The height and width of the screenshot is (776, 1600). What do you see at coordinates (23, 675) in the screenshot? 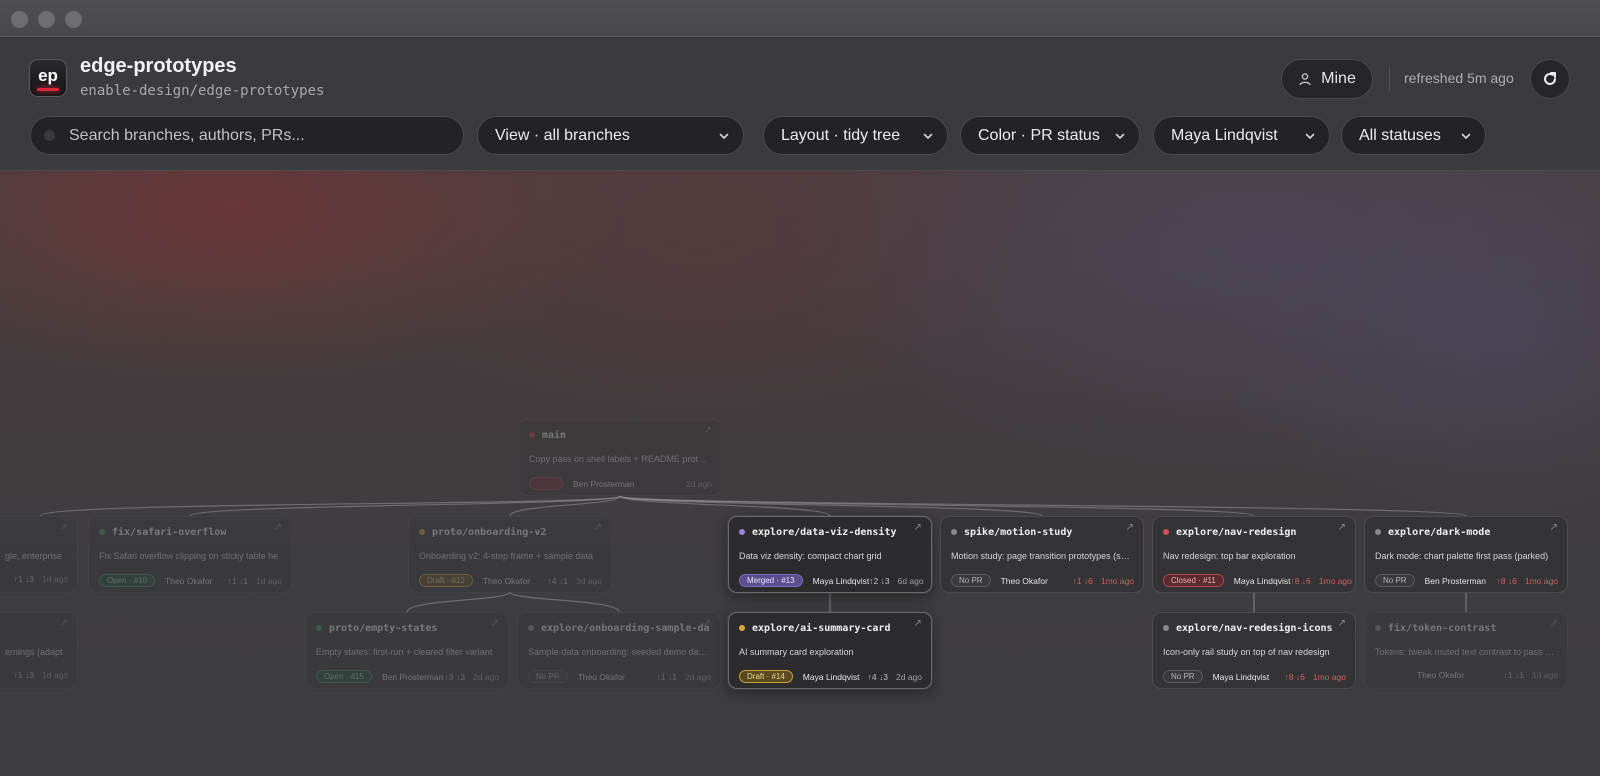
I see `ahead-behind: ↑1 ↓3` at bounding box center [23, 675].